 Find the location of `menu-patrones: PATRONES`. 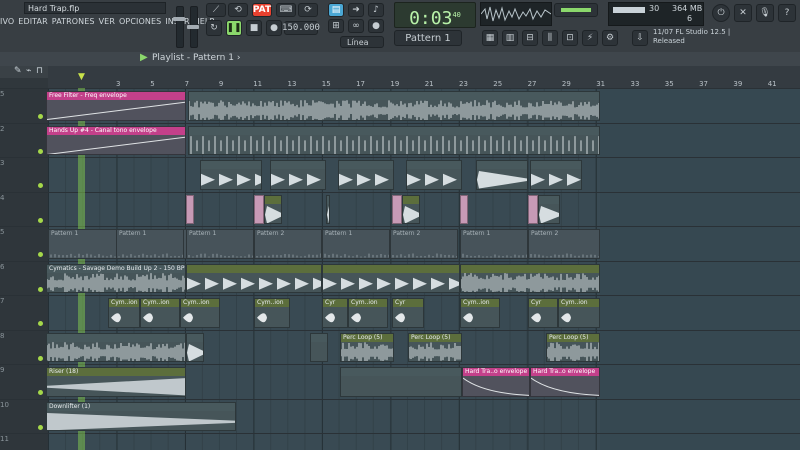

menu-patrones: PATRONES is located at coordinates (73, 23).